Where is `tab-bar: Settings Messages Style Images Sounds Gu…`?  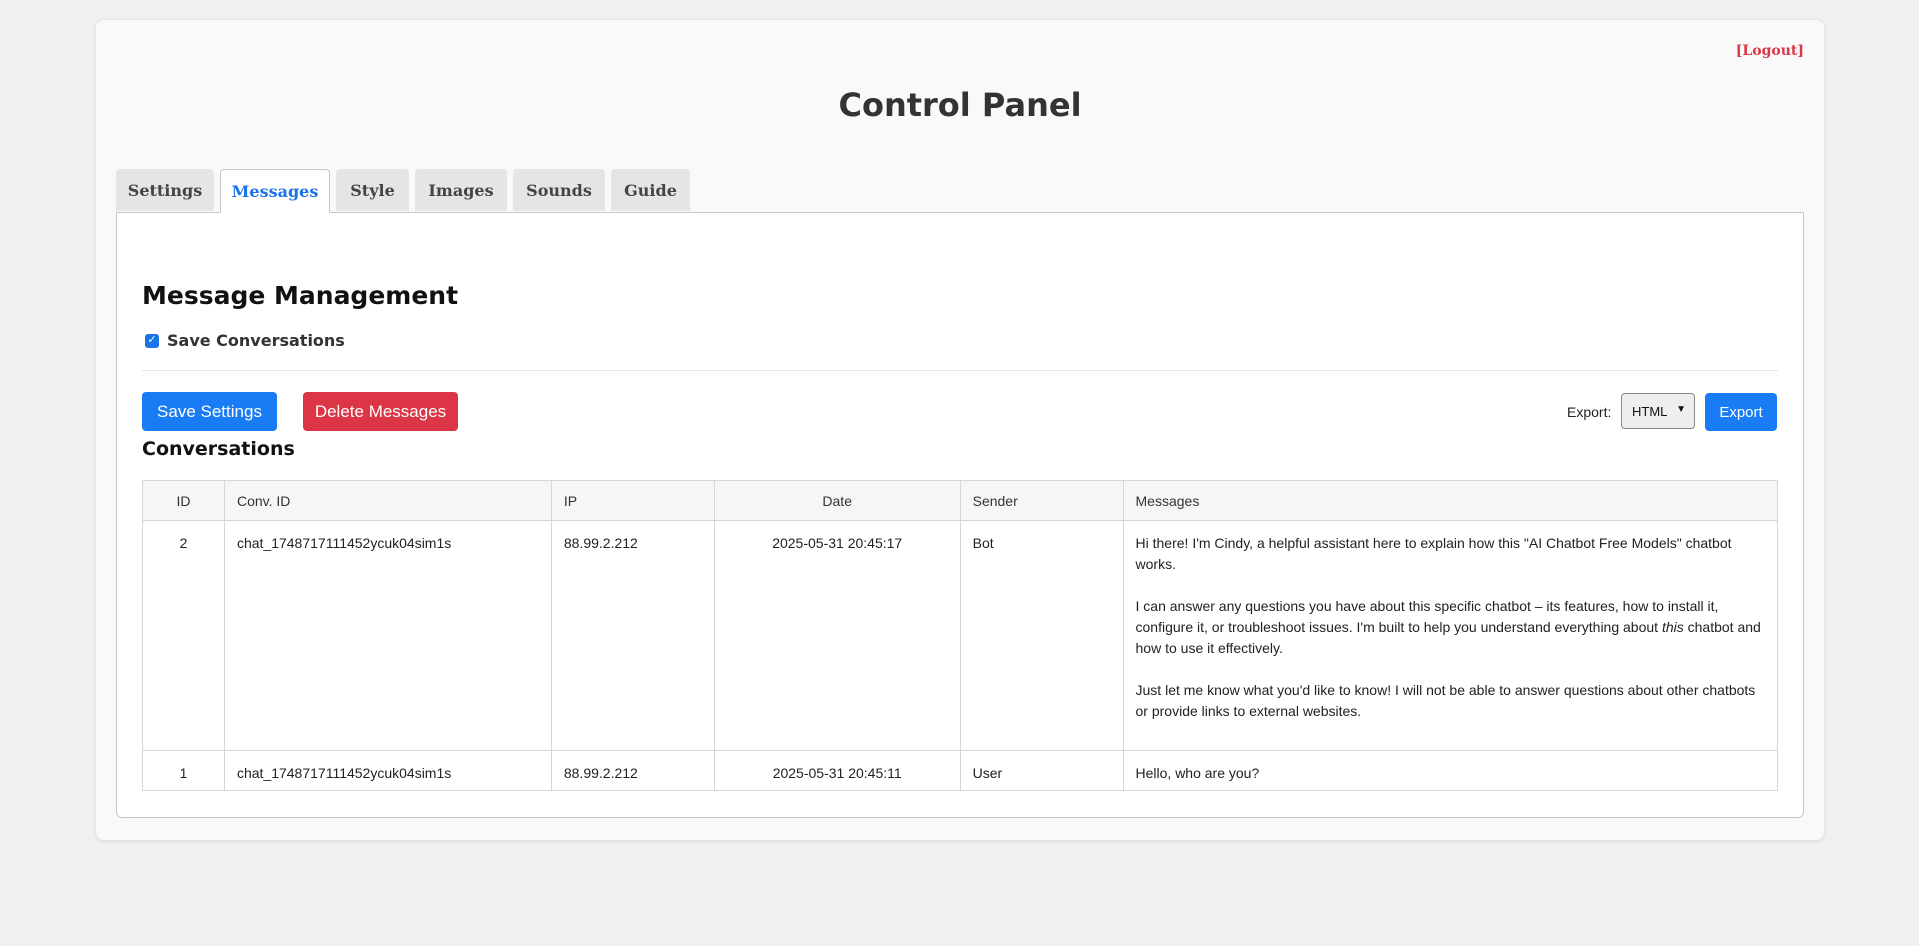
tab-bar: Settings Messages Style Images Sounds Gu… is located at coordinates (960, 181).